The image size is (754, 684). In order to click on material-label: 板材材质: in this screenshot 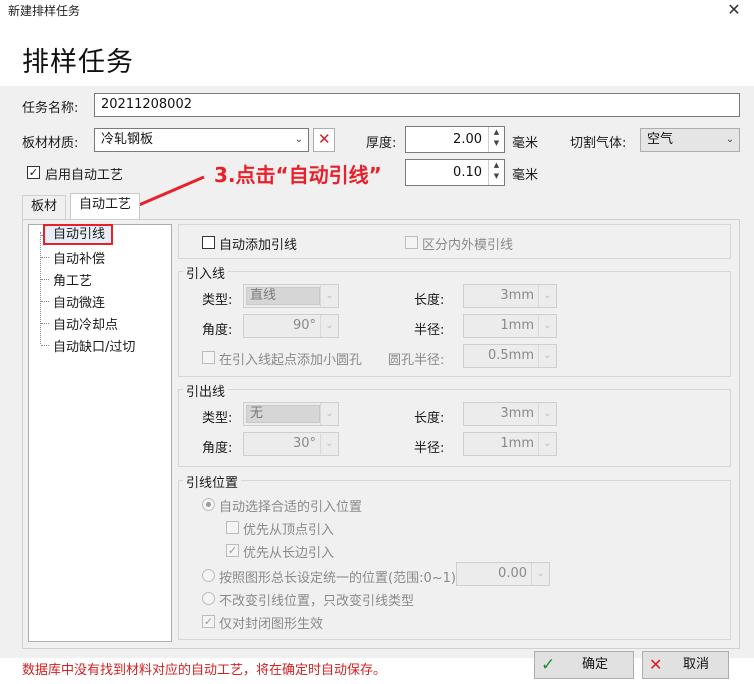, I will do `click(50, 143)`.